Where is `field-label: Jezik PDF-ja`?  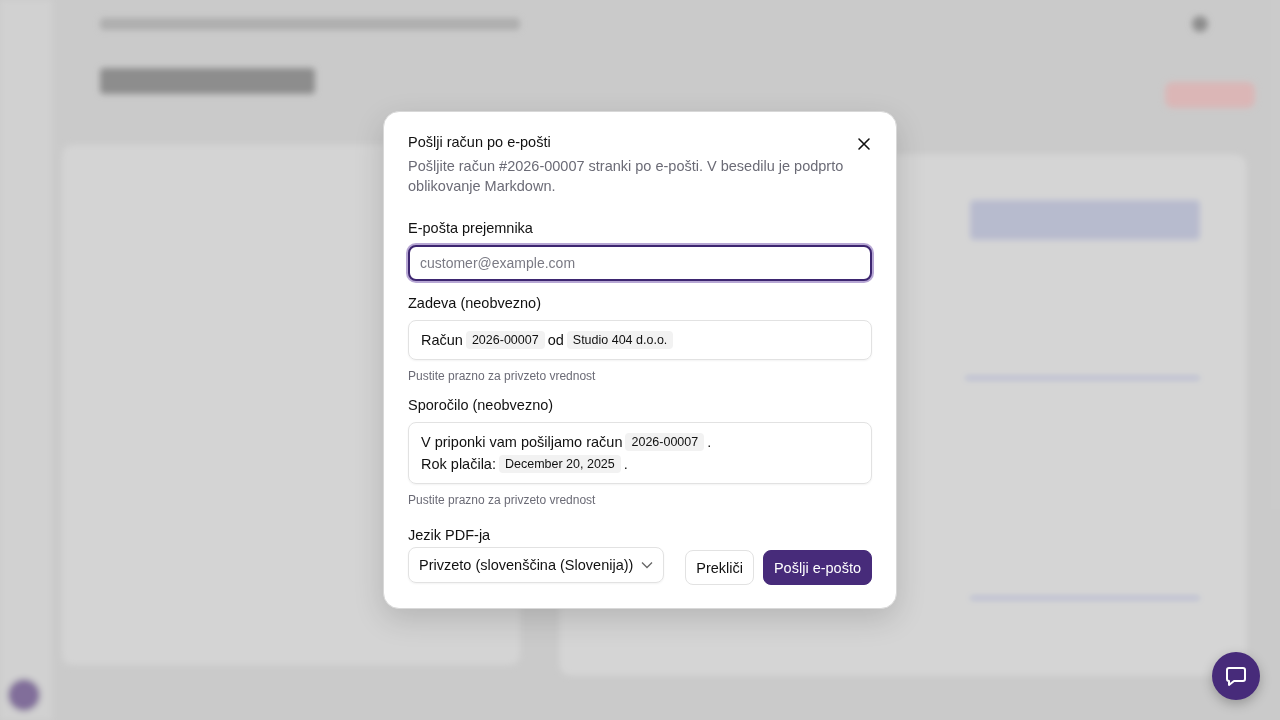
field-label: Jezik PDF-ja is located at coordinates (450, 535).